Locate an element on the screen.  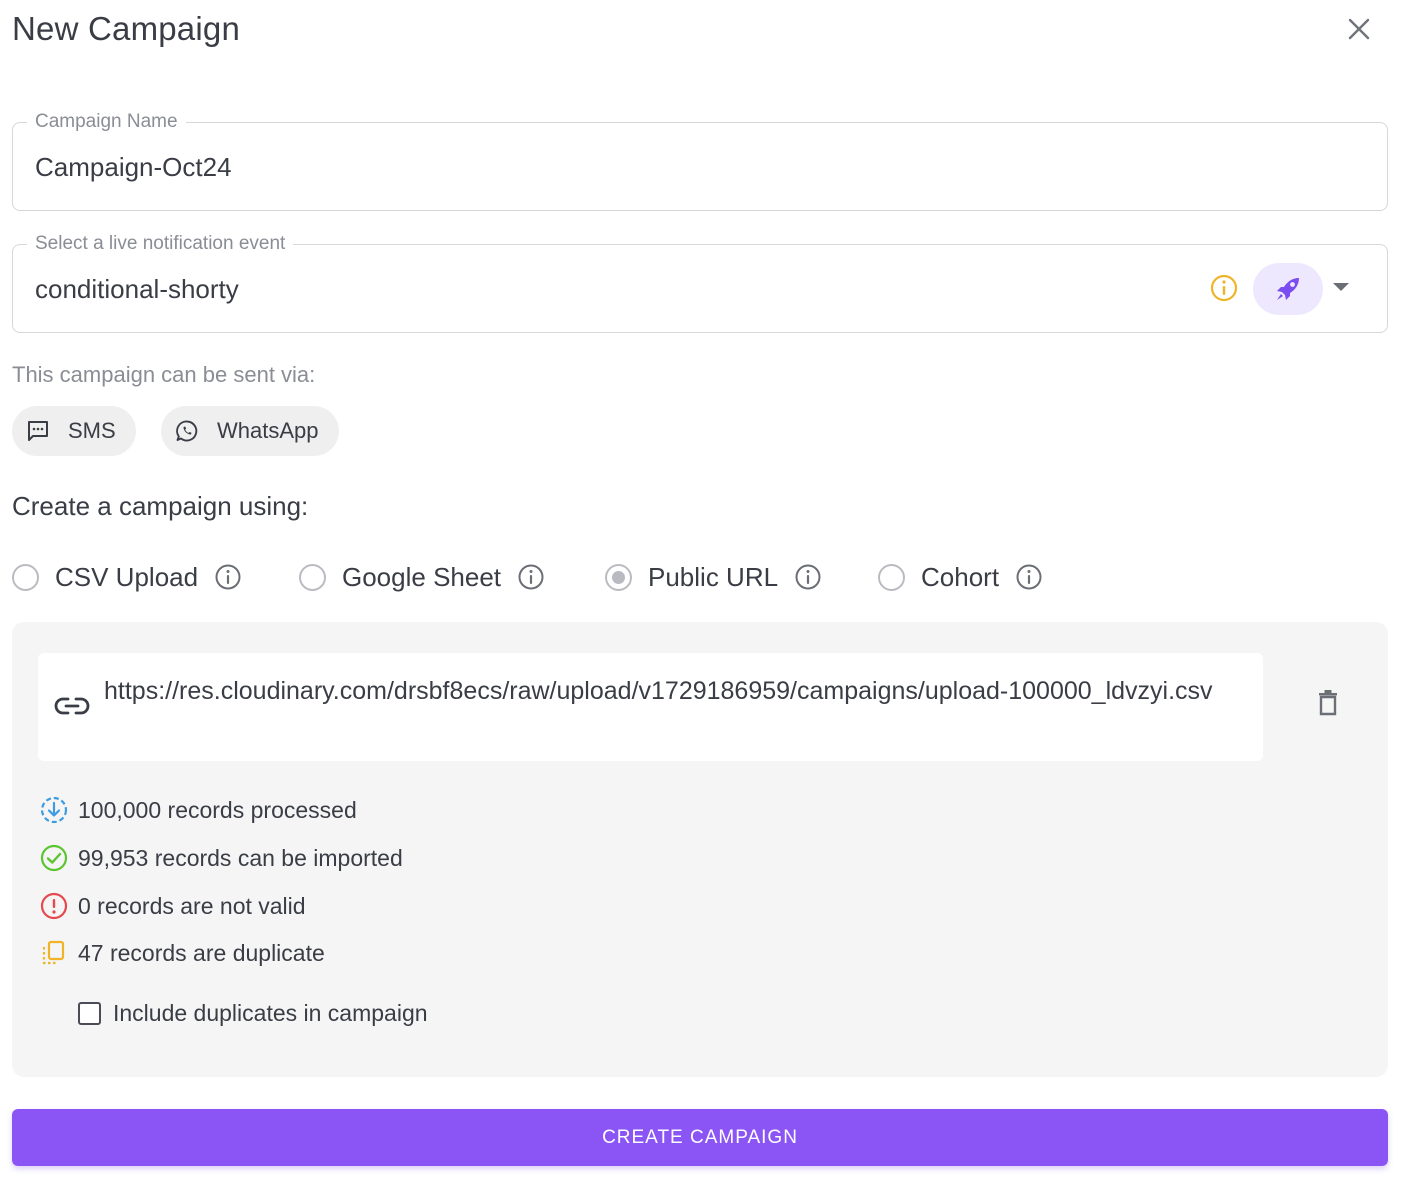
close-button is located at coordinates (1359, 29).